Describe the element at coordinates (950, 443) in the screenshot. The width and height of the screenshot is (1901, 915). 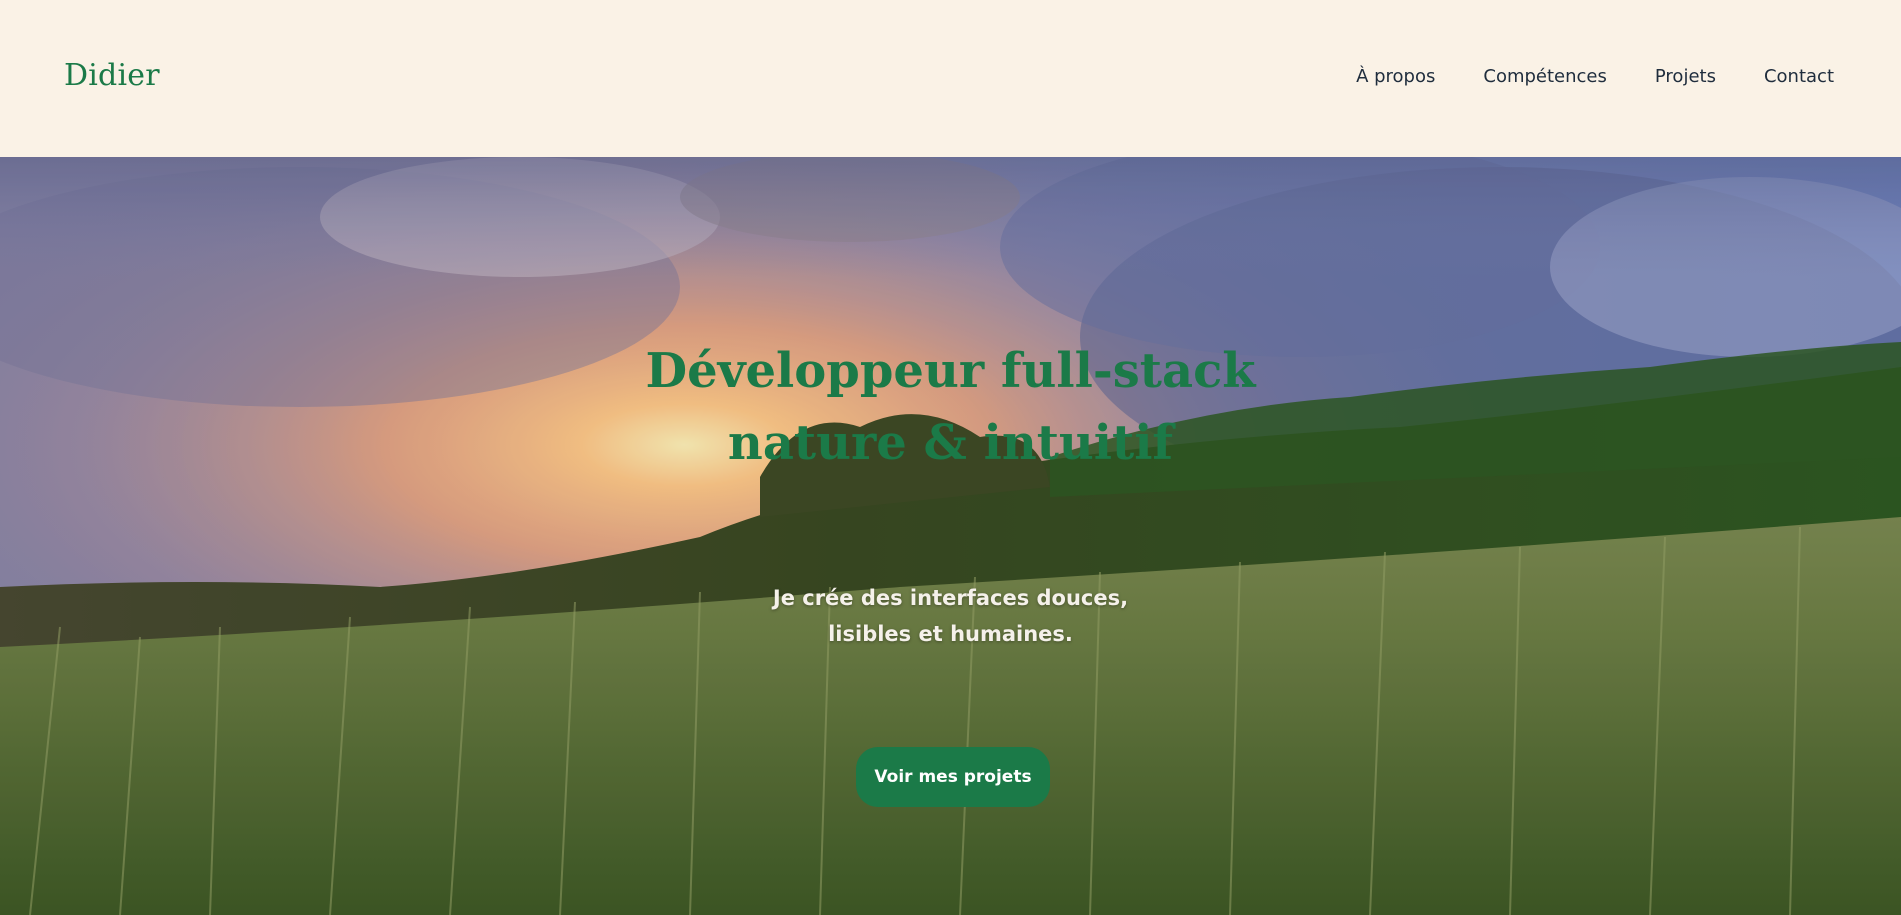
I see `hero-title-line2: nature & intuitif` at that location.